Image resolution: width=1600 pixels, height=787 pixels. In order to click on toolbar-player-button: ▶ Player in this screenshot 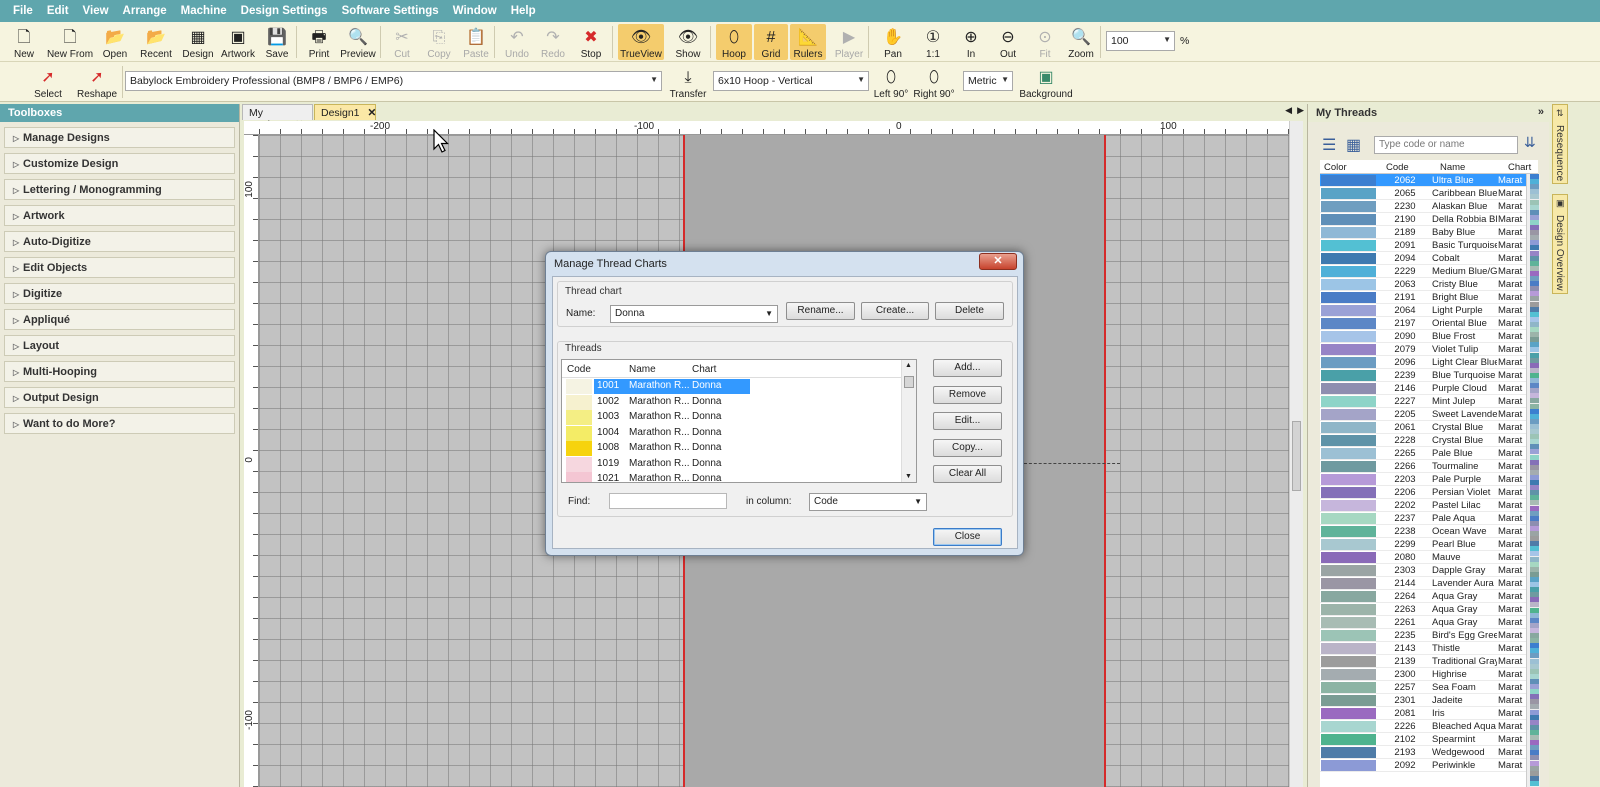, I will do `click(849, 42)`.